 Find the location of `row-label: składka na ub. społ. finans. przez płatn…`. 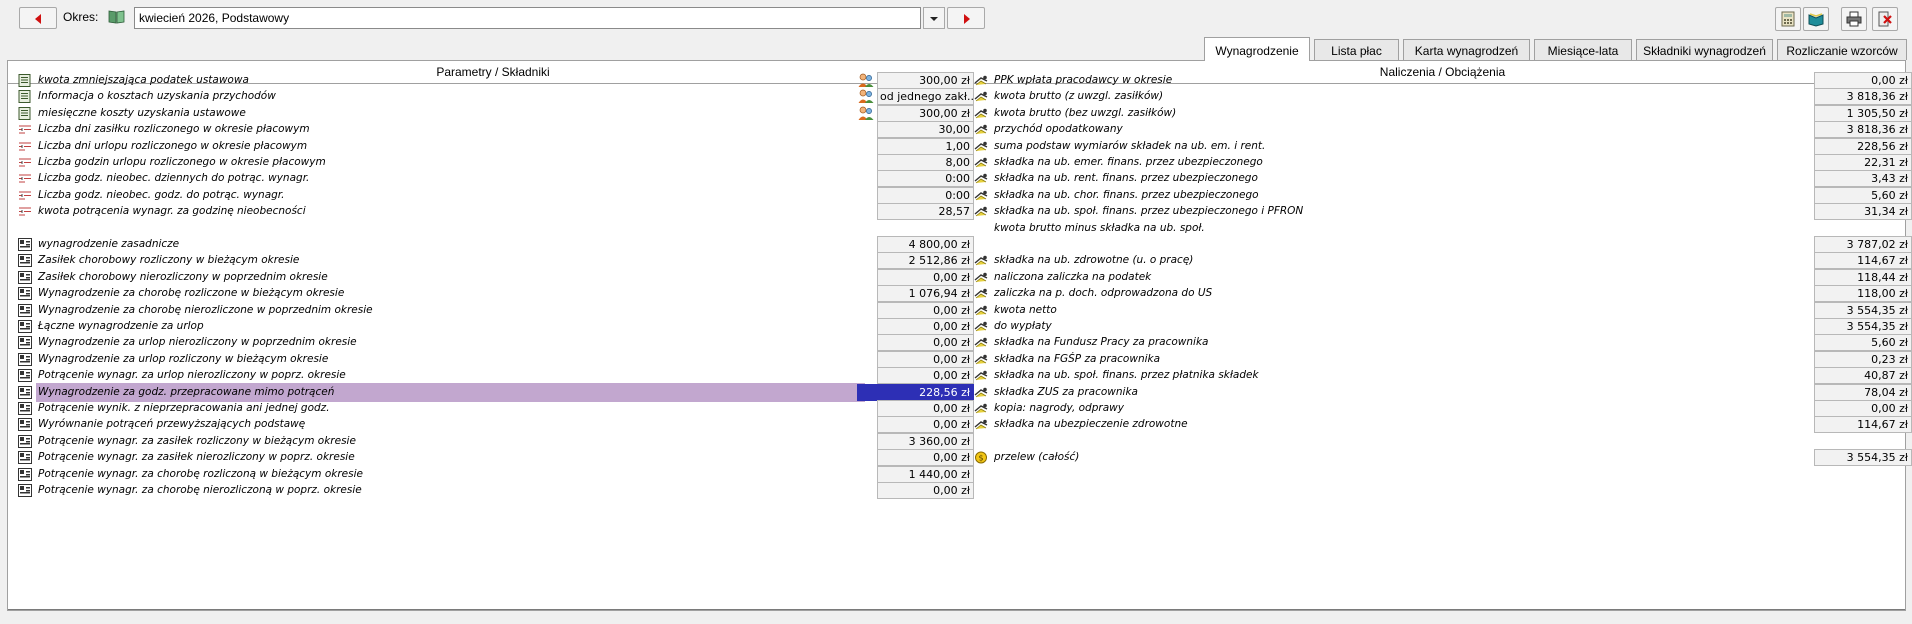

row-label: składka na ub. społ. finans. przez płatn… is located at coordinates (1126, 375).